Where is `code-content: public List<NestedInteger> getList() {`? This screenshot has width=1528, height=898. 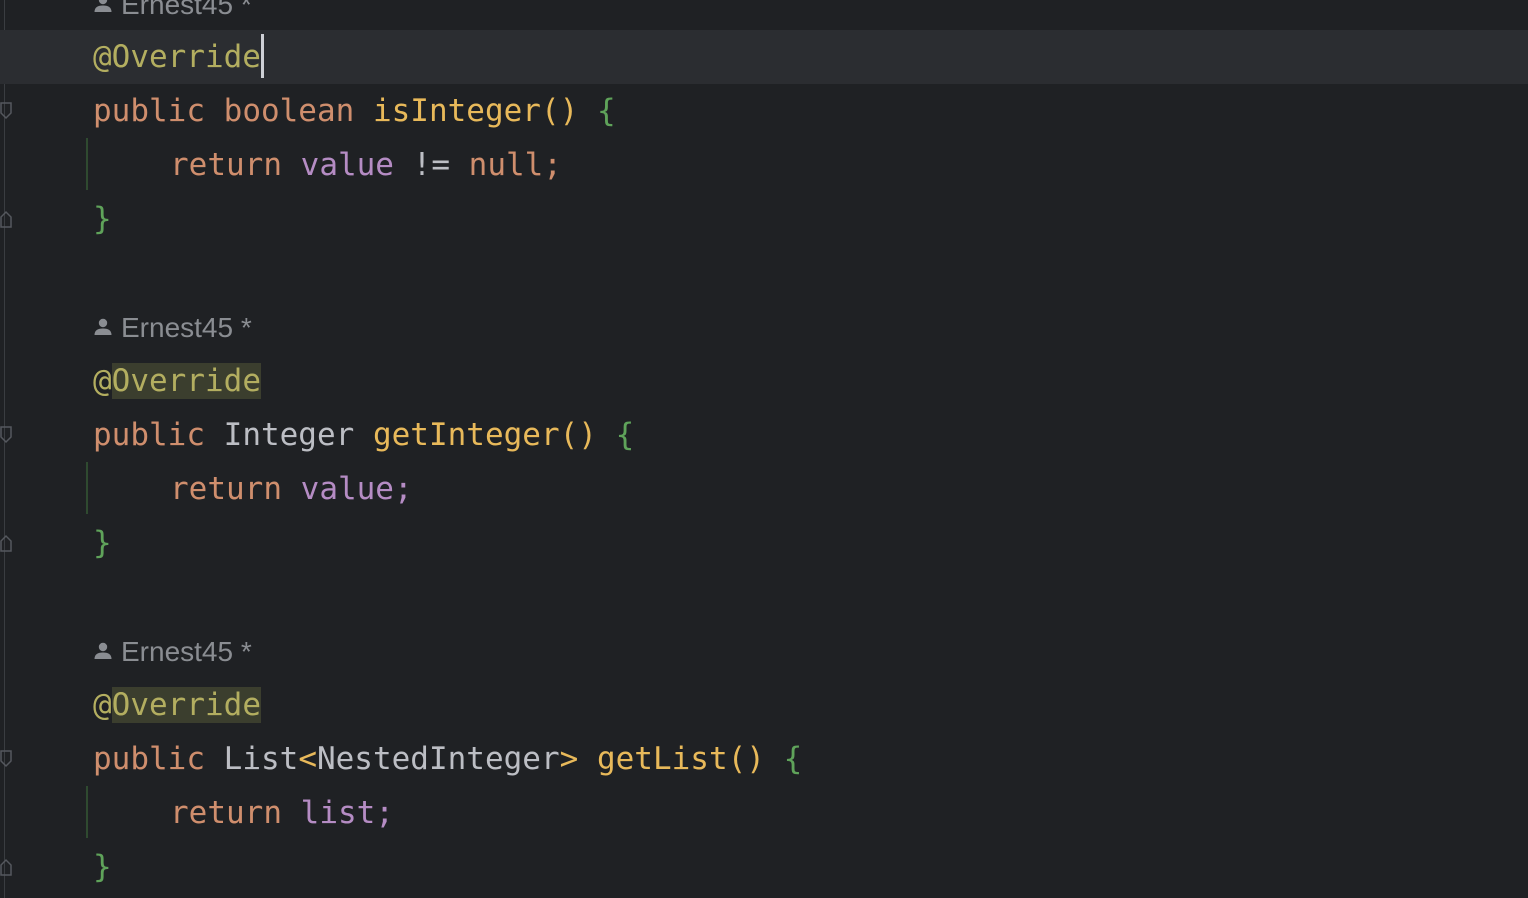
code-content: public List<NestedInteger> getList() { is located at coordinates (447, 759).